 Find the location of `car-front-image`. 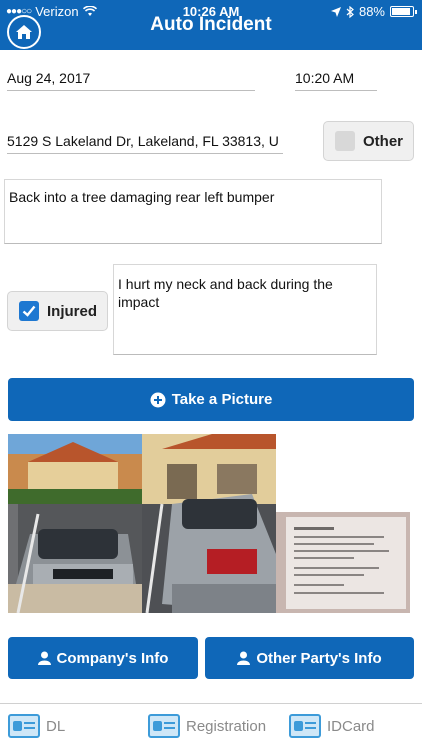

car-front-image is located at coordinates (75, 523).